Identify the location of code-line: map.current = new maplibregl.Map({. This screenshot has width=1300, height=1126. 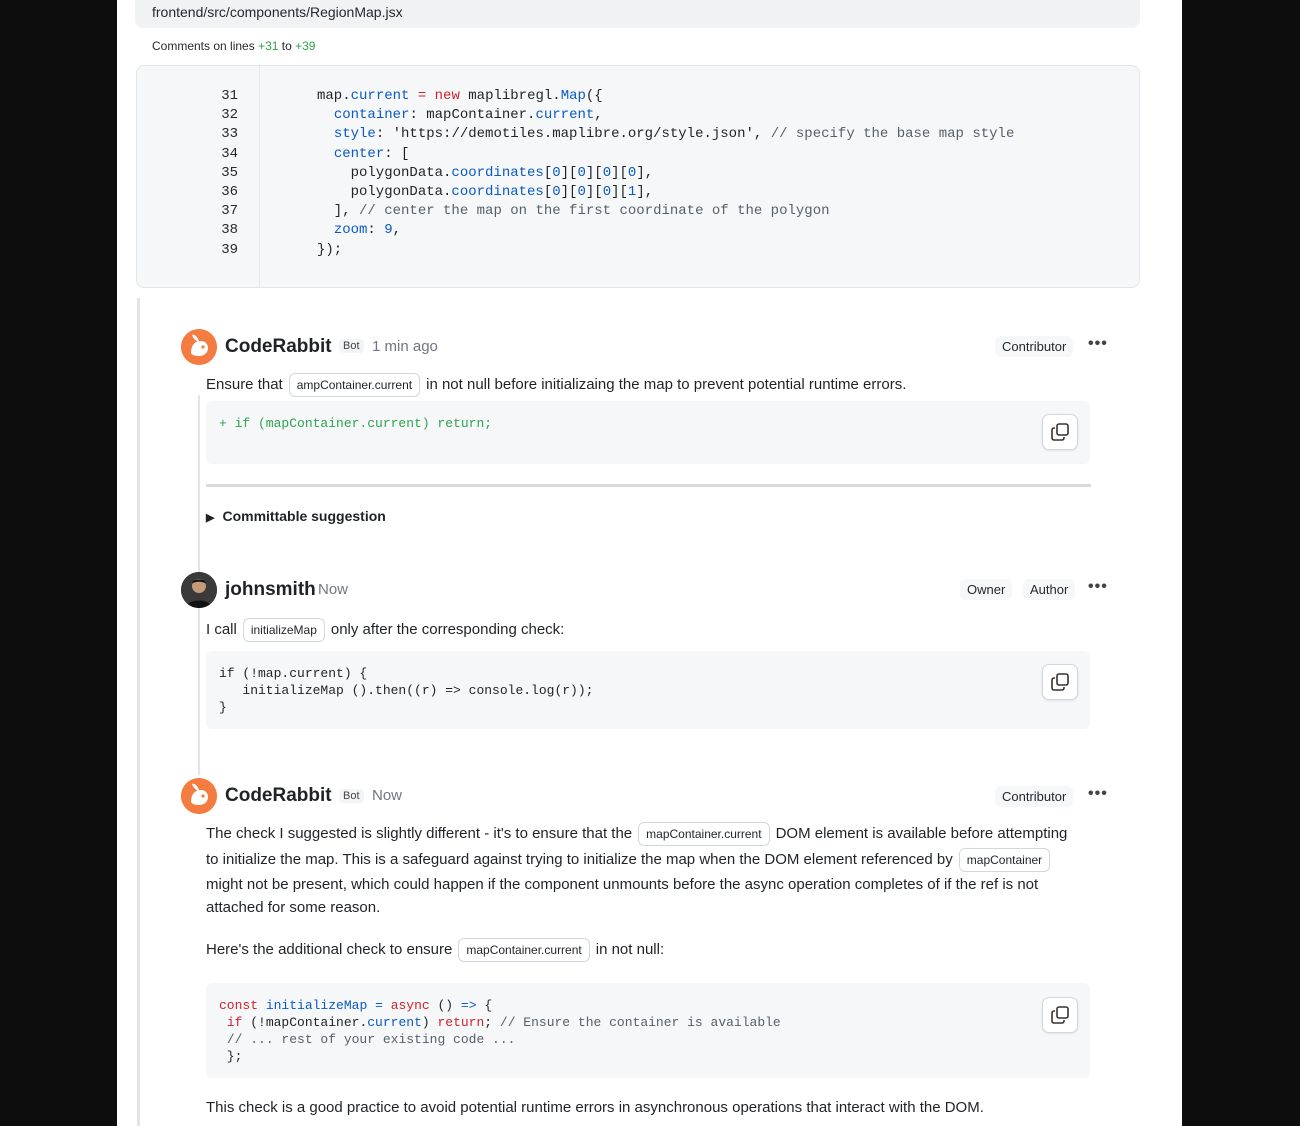
(460, 96).